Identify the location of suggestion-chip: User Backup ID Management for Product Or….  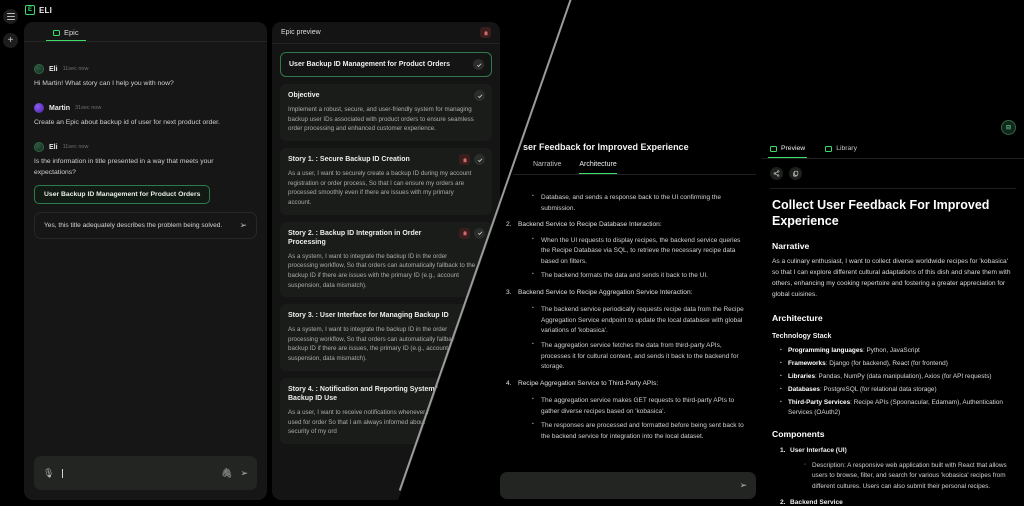
(122, 194).